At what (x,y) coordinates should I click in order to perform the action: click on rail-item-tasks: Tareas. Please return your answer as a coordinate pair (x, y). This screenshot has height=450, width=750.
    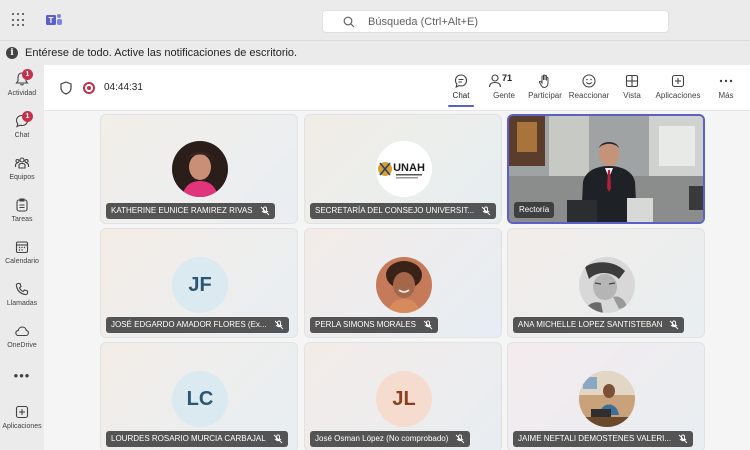
    Looking at the image, I should click on (22, 217).